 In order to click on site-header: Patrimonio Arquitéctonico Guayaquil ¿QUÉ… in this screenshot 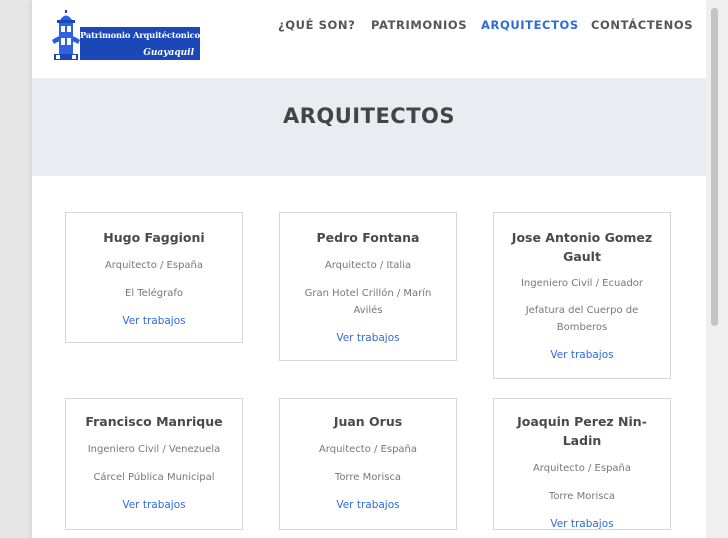, I will do `click(369, 39)`.